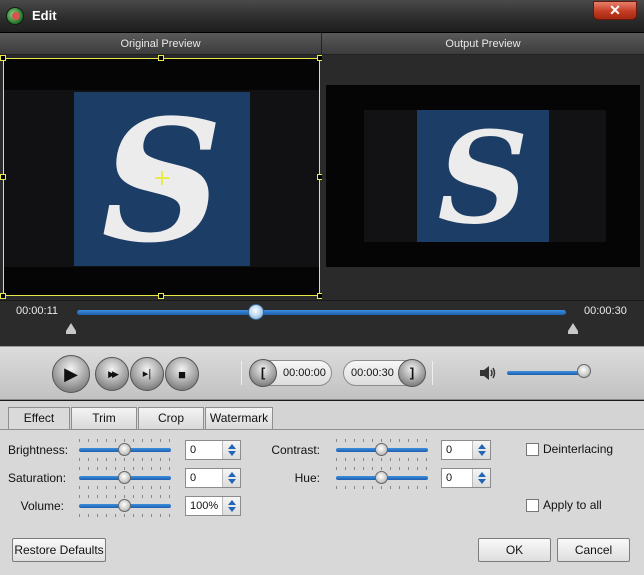  I want to click on deinterlacing-label: Deinterlacing, so click(578, 449).